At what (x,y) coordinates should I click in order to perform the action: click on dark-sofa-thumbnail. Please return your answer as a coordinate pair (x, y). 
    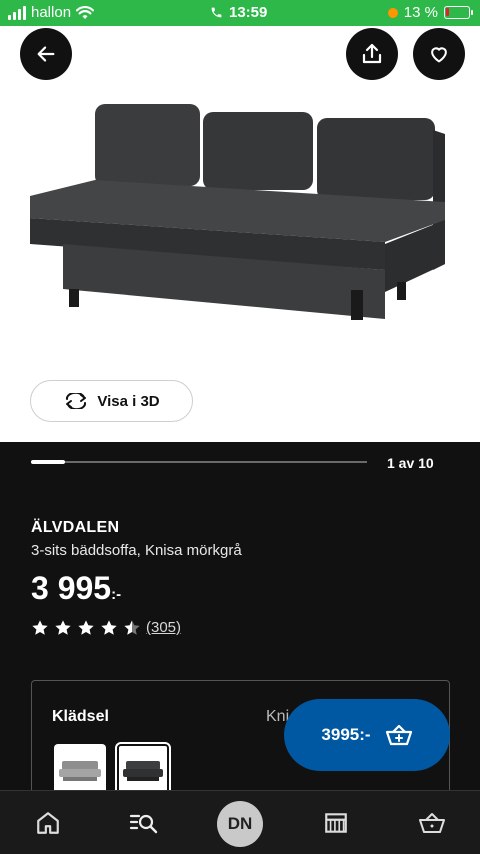
    Looking at the image, I should click on (143, 771).